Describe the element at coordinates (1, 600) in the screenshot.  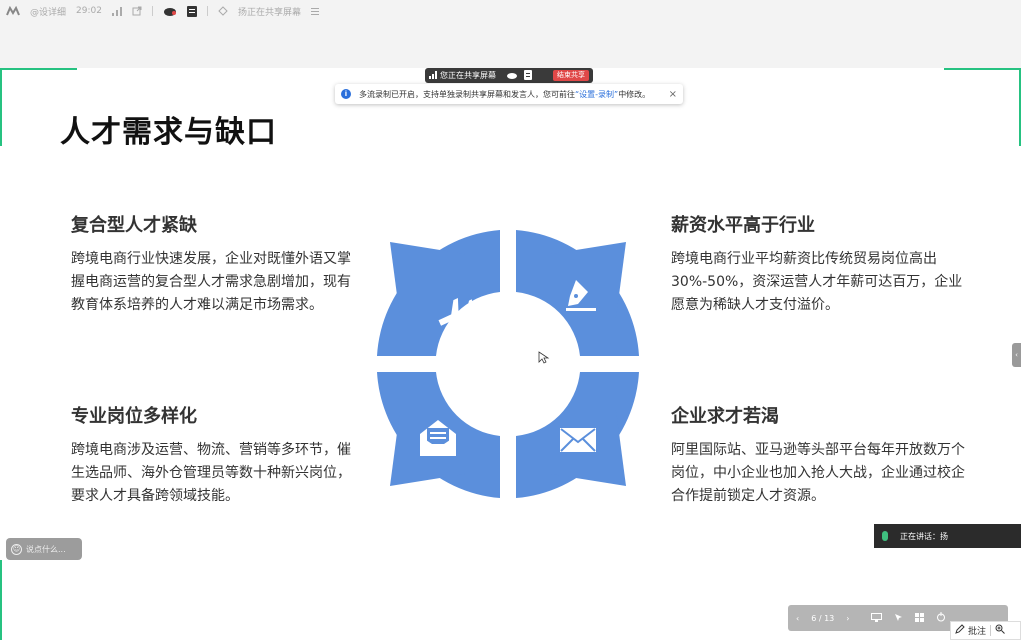
I see `frame-corner-bottom-left-v` at that location.